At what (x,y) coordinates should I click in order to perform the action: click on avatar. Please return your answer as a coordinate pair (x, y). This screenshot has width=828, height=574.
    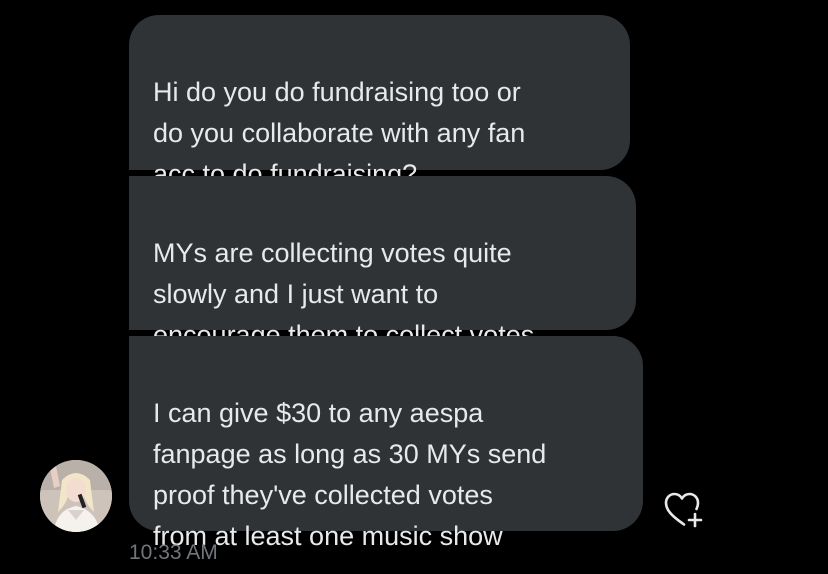
    Looking at the image, I should click on (76, 496).